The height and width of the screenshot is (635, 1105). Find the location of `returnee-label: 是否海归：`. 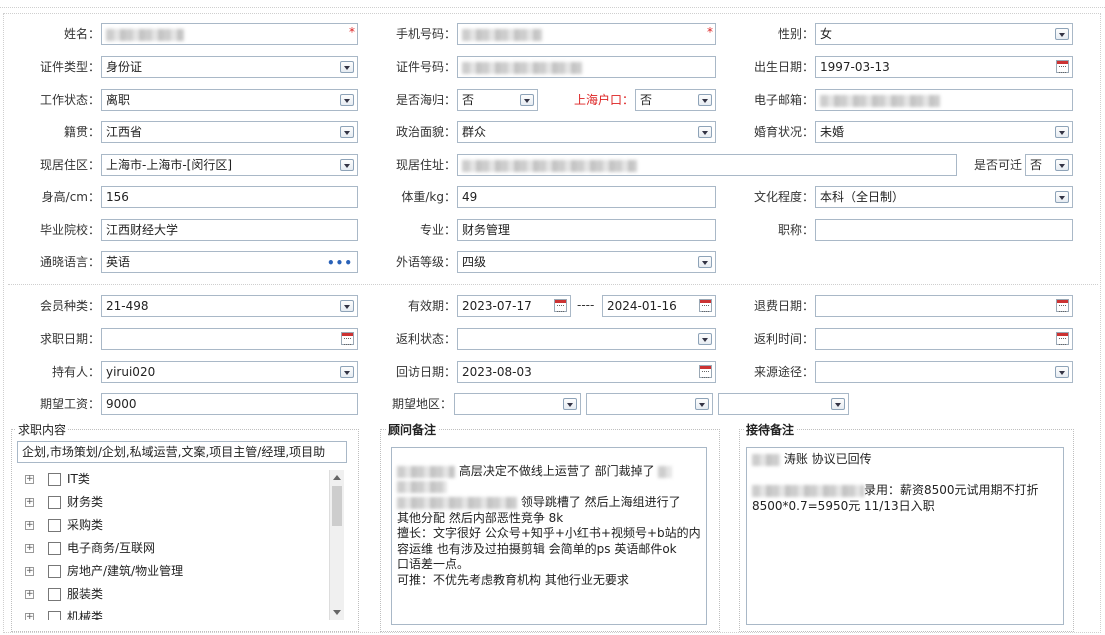

returnee-label: 是否海归： is located at coordinates (425, 100).